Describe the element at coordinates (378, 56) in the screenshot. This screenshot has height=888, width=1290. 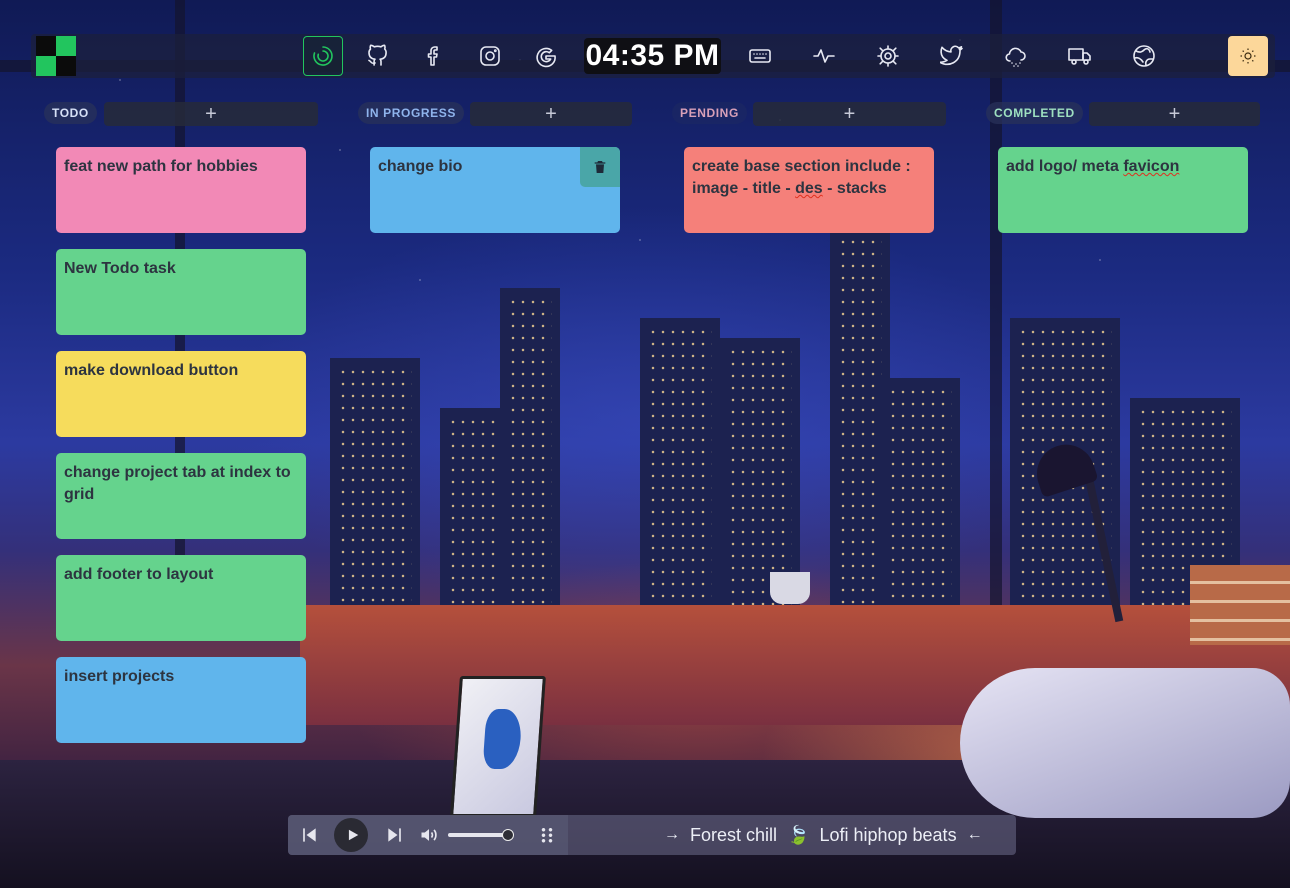
I see `github-icon` at that location.